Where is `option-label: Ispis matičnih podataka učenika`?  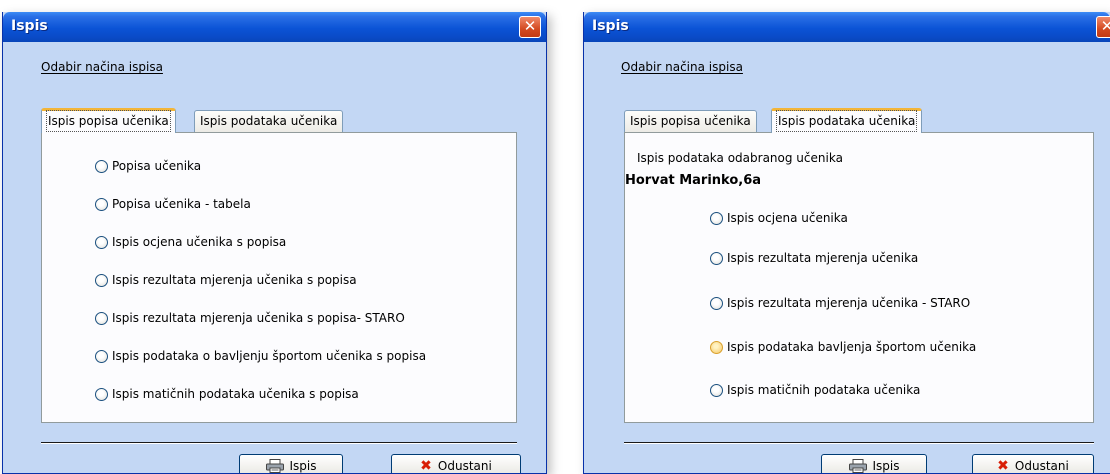
option-label: Ispis matičnih podataka učenika is located at coordinates (824, 390).